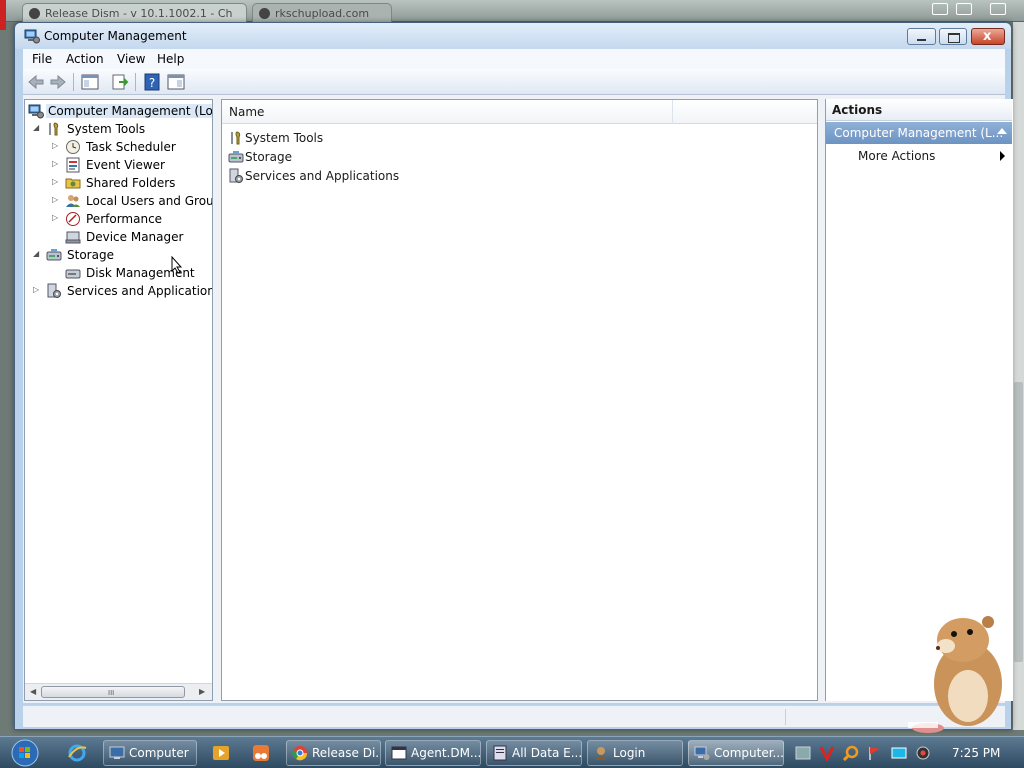 The image size is (1024, 768). What do you see at coordinates (519, 112) in the screenshot?
I see `column-header: Name` at bounding box center [519, 112].